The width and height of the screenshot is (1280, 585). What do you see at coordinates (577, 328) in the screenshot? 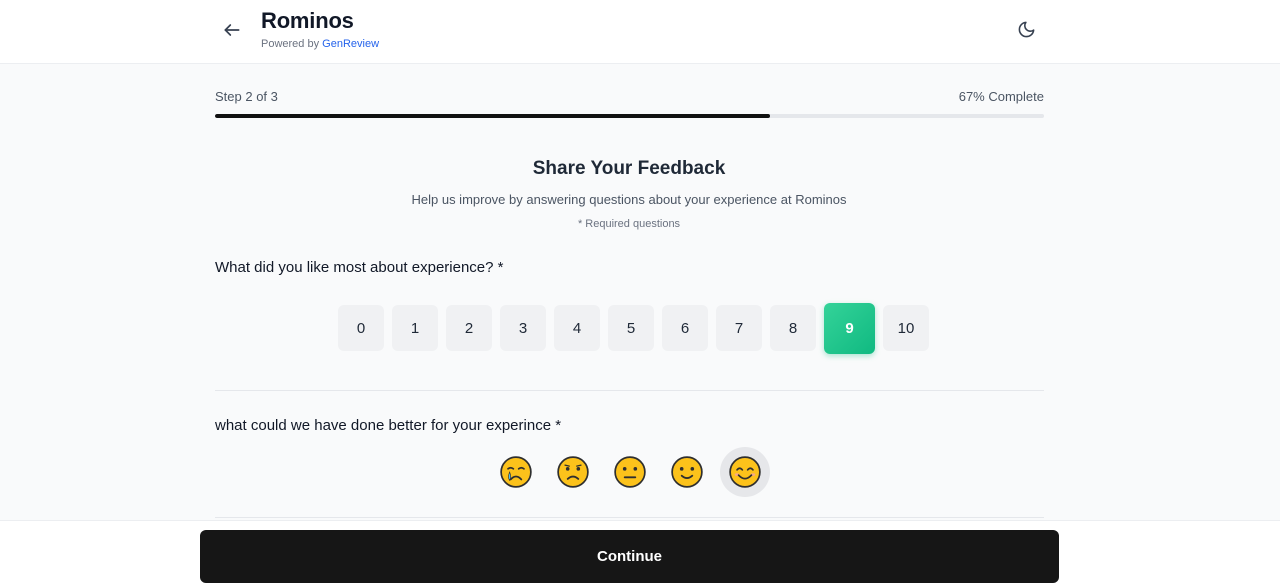
I see `rating-option-4: 4` at bounding box center [577, 328].